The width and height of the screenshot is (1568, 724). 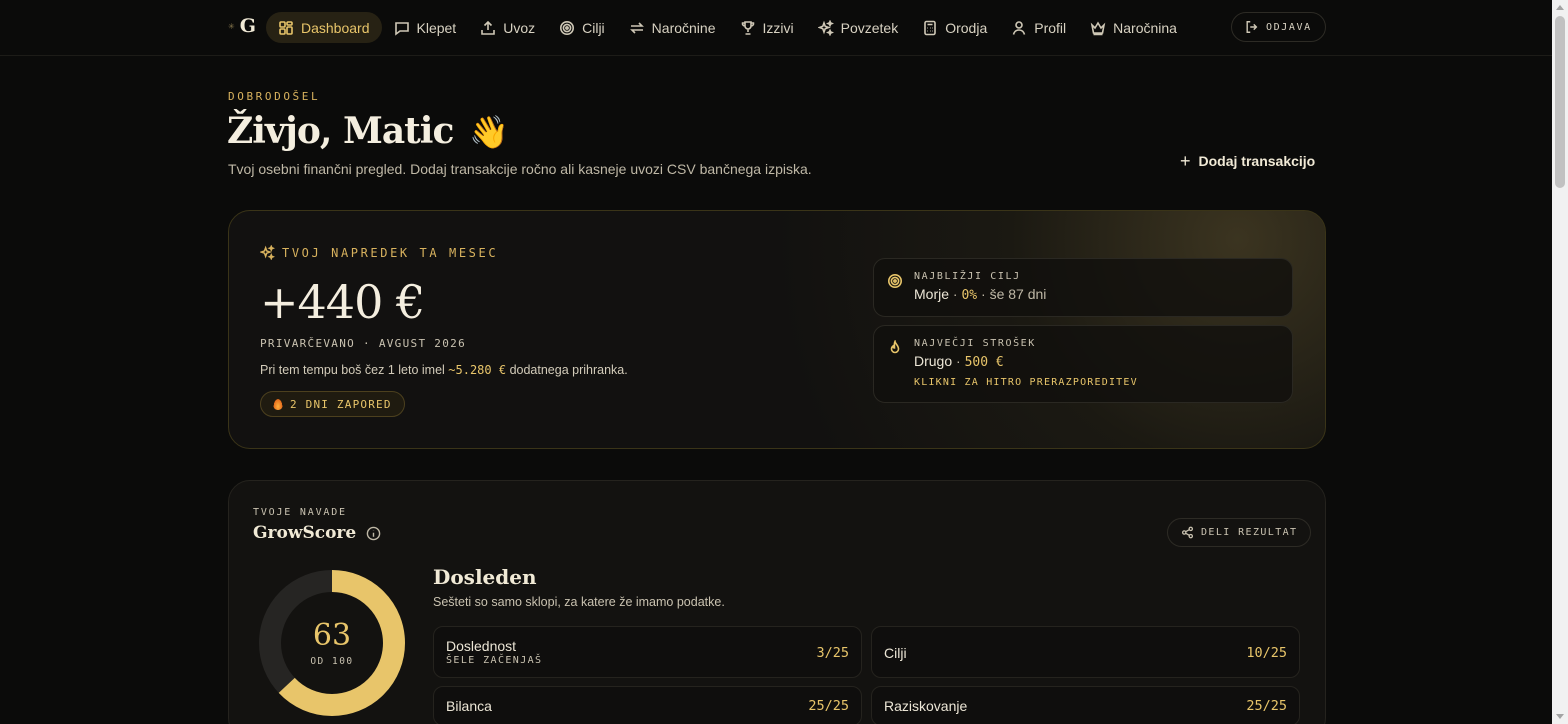 I want to click on reallocate-link: KLIKNI ZA HITRO PRERAZPOREDITEV, so click(x=1026, y=382).